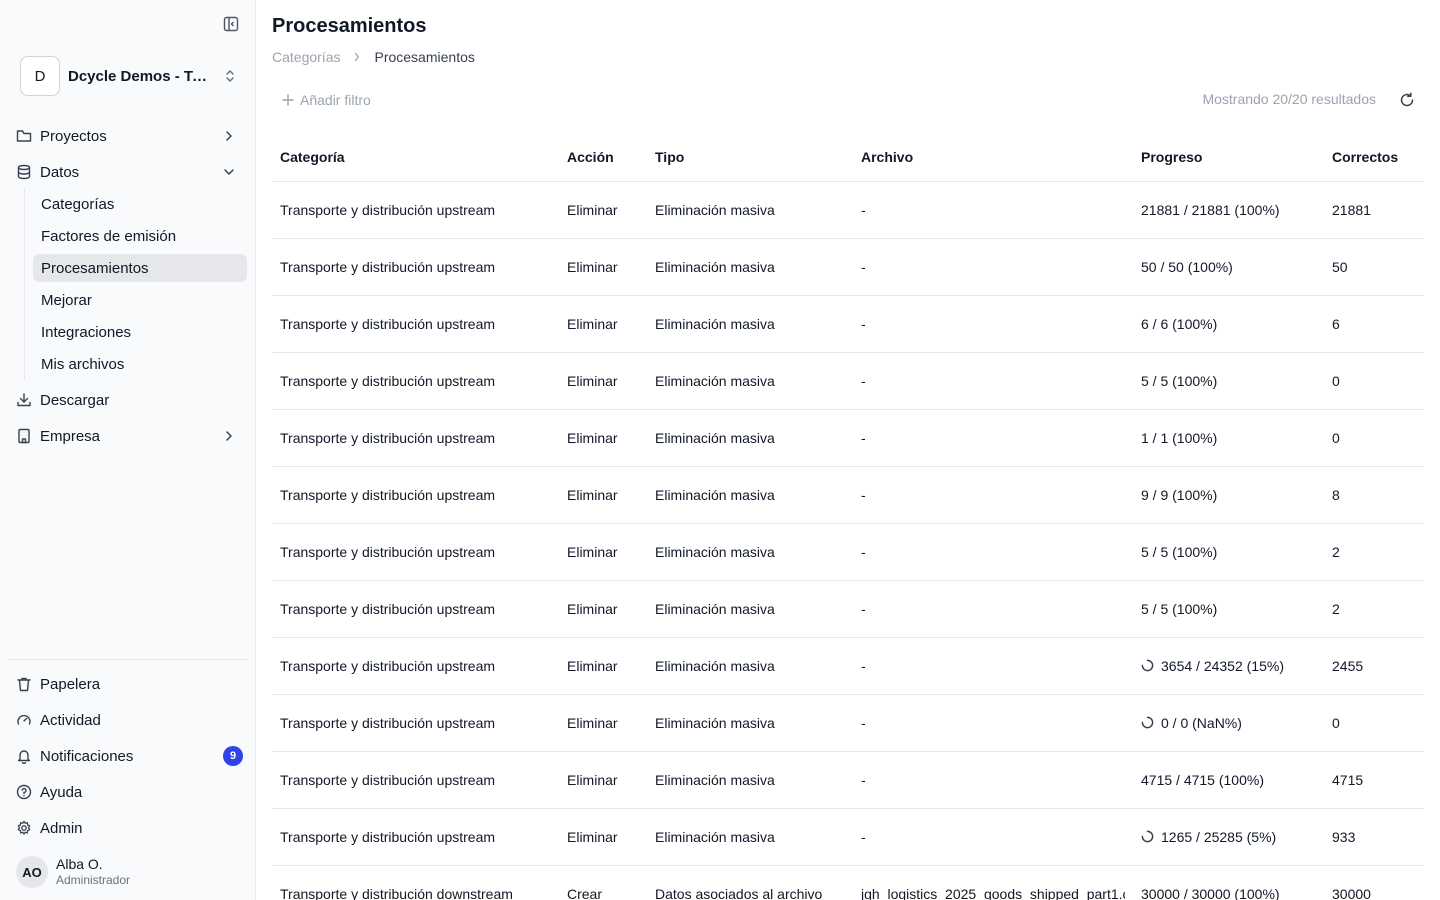 The width and height of the screenshot is (1440, 900). Describe the element at coordinates (24, 756) in the screenshot. I see `bell-icon` at that location.